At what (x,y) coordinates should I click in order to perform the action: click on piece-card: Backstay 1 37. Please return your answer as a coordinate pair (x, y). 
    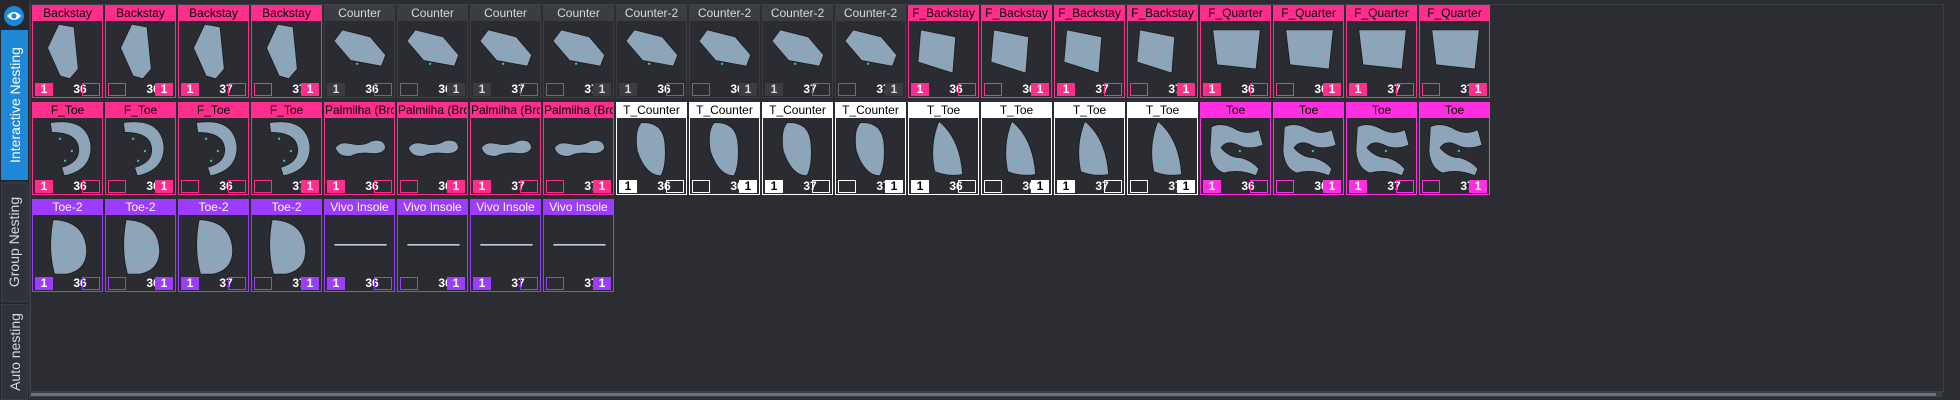
    Looking at the image, I should click on (213, 51).